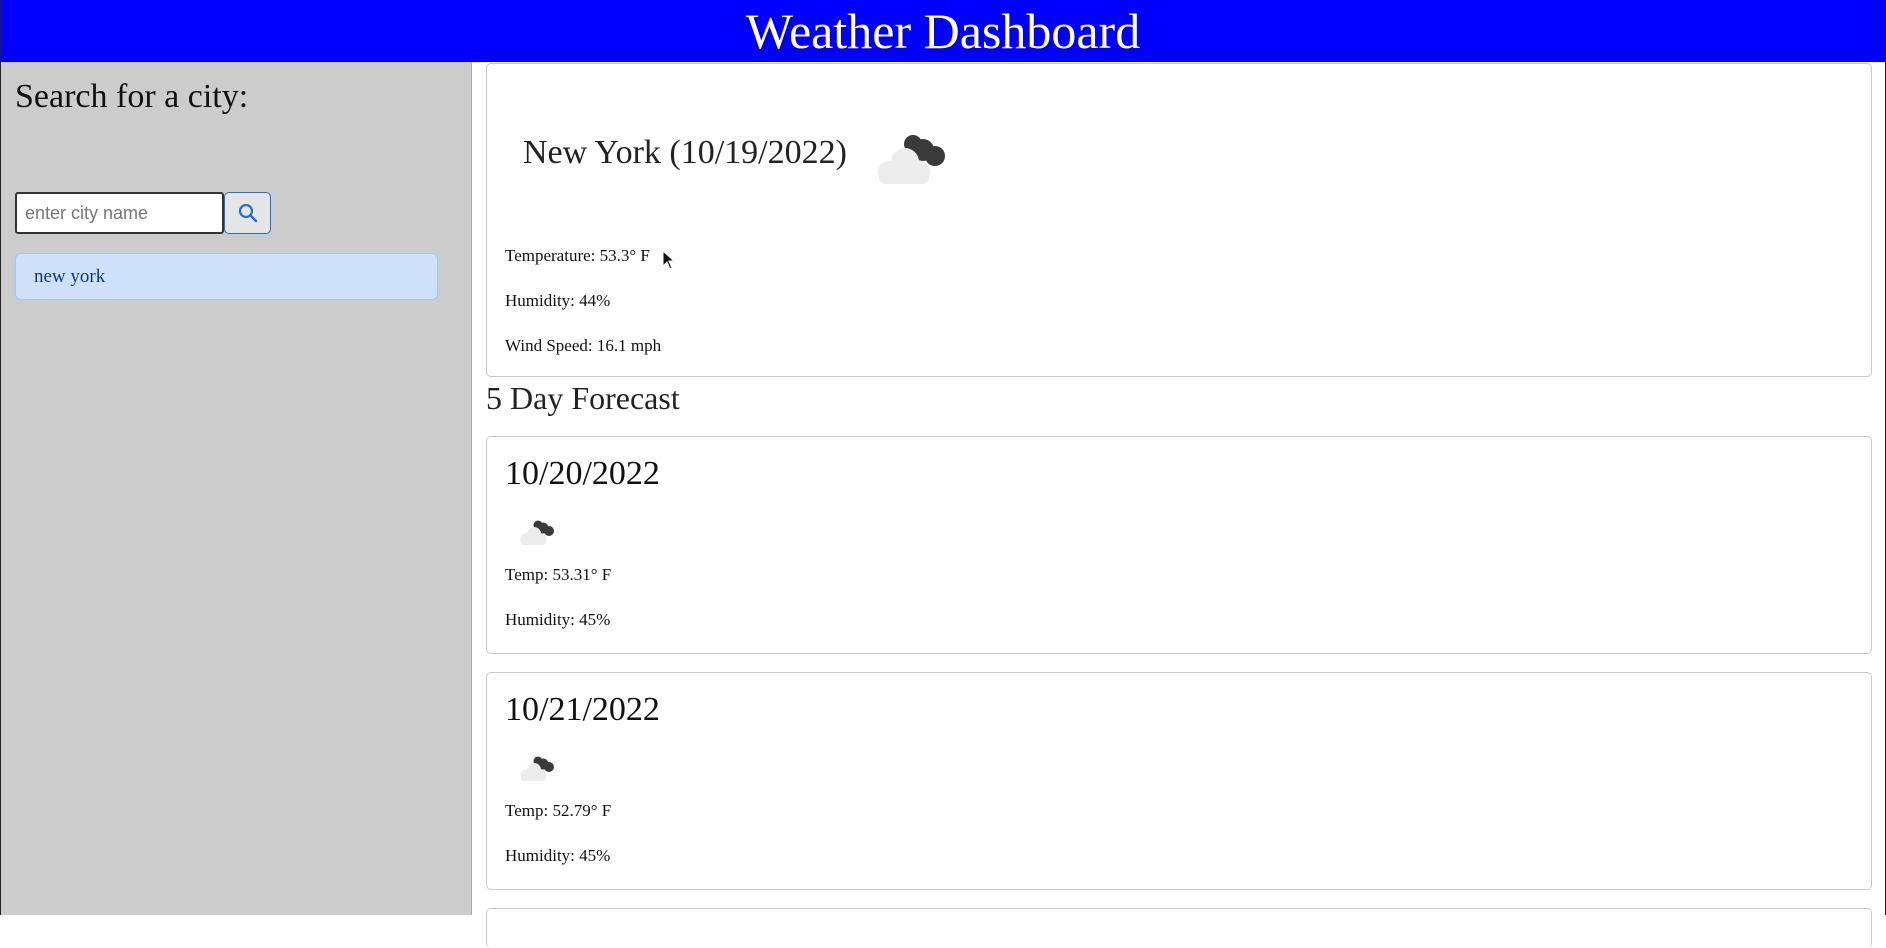 This screenshot has width=1886, height=948. I want to click on search-input, so click(119, 213).